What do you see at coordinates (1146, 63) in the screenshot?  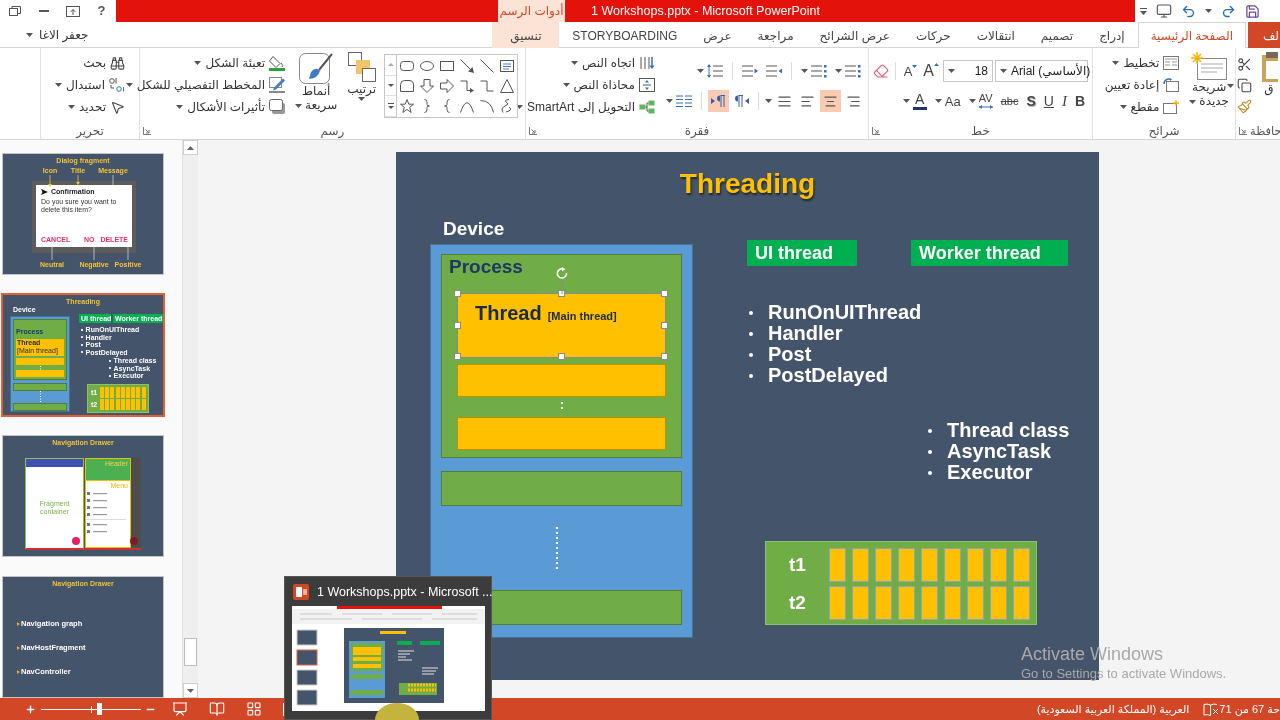 I see `layout-button: تخطيط` at bounding box center [1146, 63].